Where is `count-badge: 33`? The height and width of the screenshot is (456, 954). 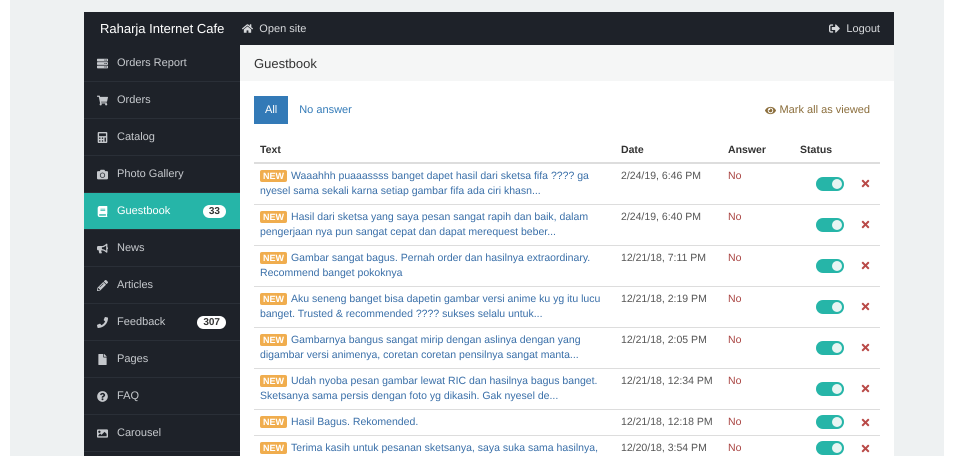 count-badge: 33 is located at coordinates (214, 211).